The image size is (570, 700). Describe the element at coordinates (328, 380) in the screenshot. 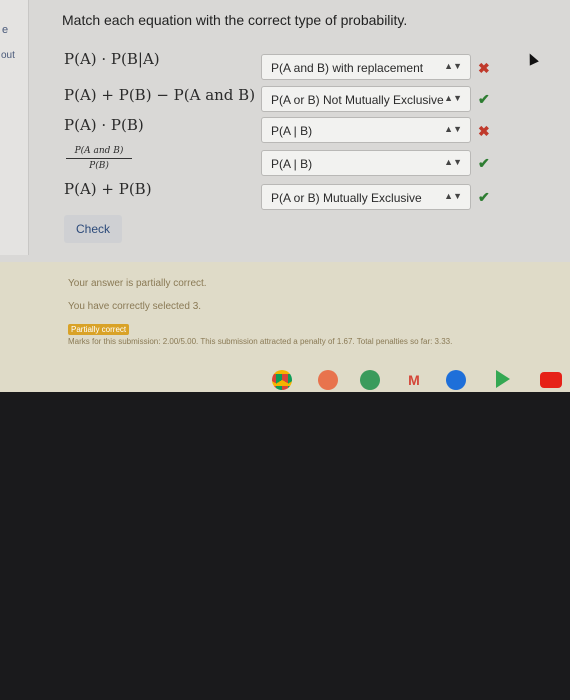

I see `photos-icon` at that location.